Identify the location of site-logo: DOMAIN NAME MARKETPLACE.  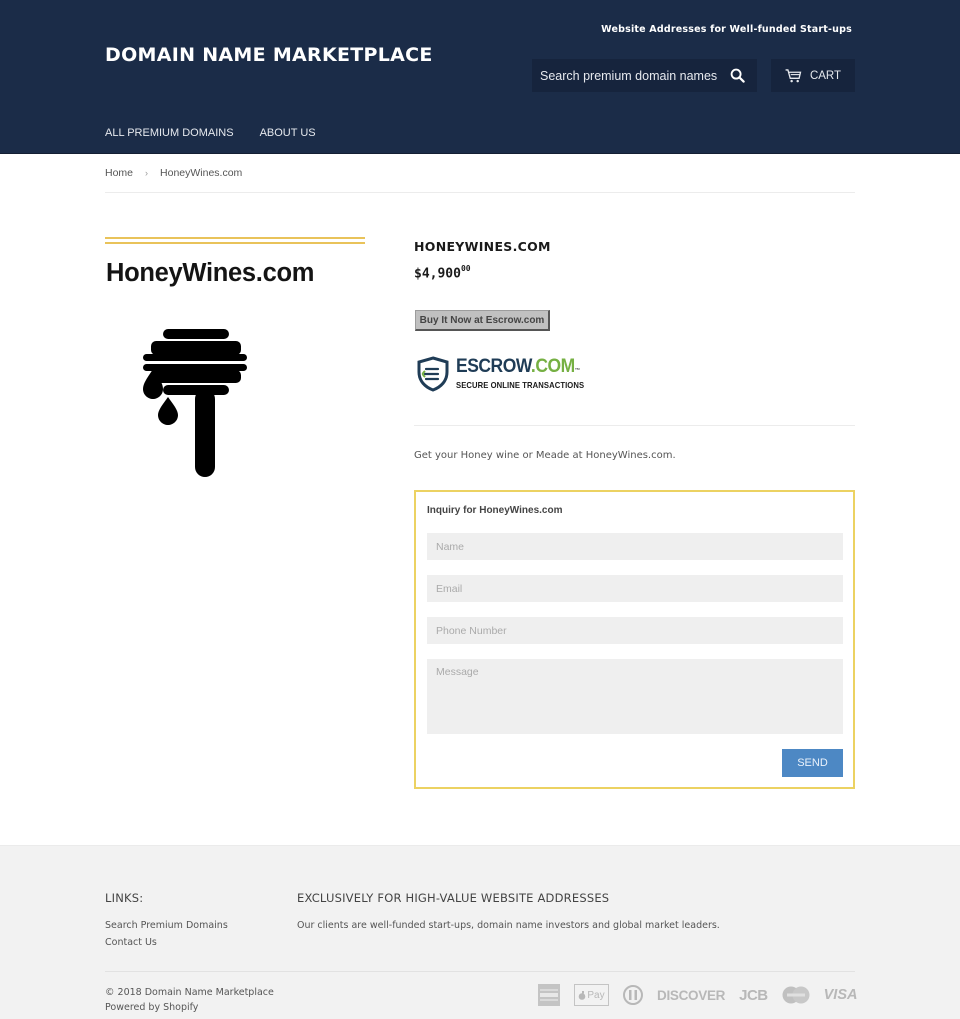
(269, 55).